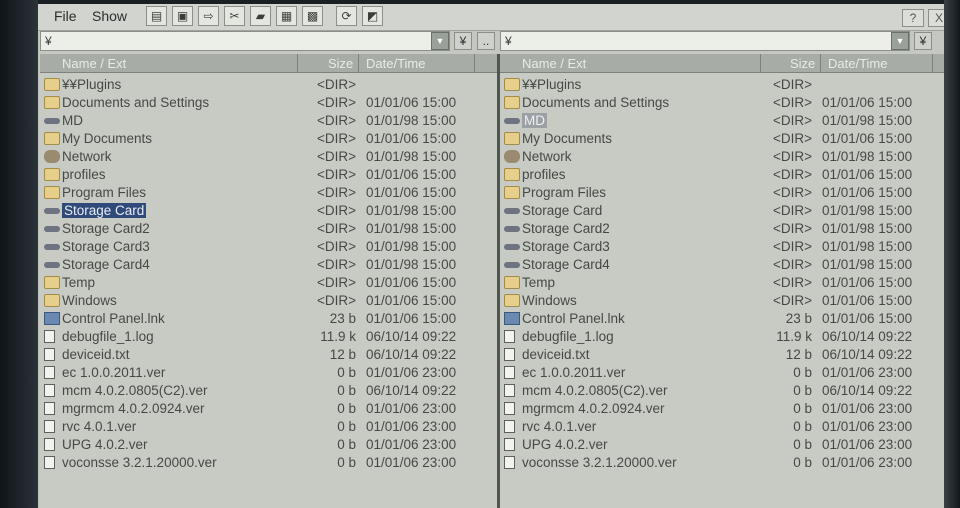  Describe the element at coordinates (340, 63) in the screenshot. I see `left-col-size: Size` at that location.